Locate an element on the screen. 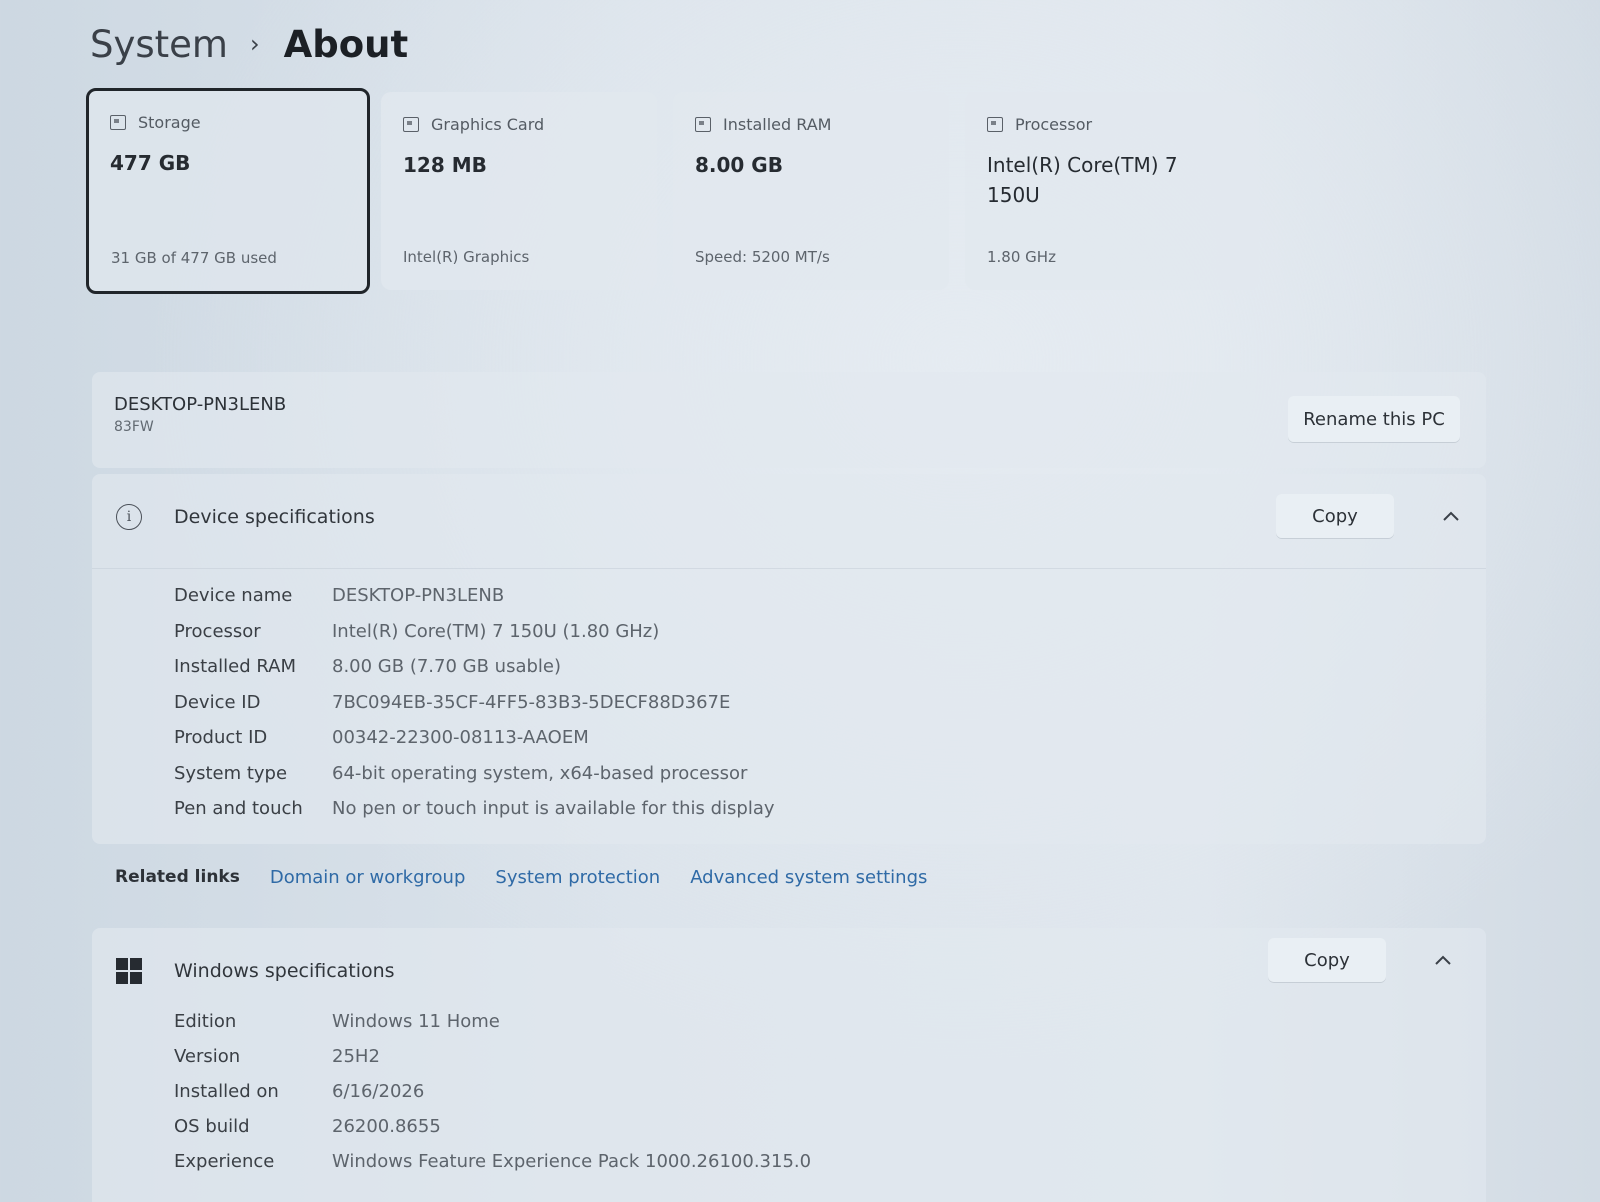 Image resolution: width=1600 pixels, height=1202 pixels. spec-value: Windows 11 Home is located at coordinates (416, 1021).